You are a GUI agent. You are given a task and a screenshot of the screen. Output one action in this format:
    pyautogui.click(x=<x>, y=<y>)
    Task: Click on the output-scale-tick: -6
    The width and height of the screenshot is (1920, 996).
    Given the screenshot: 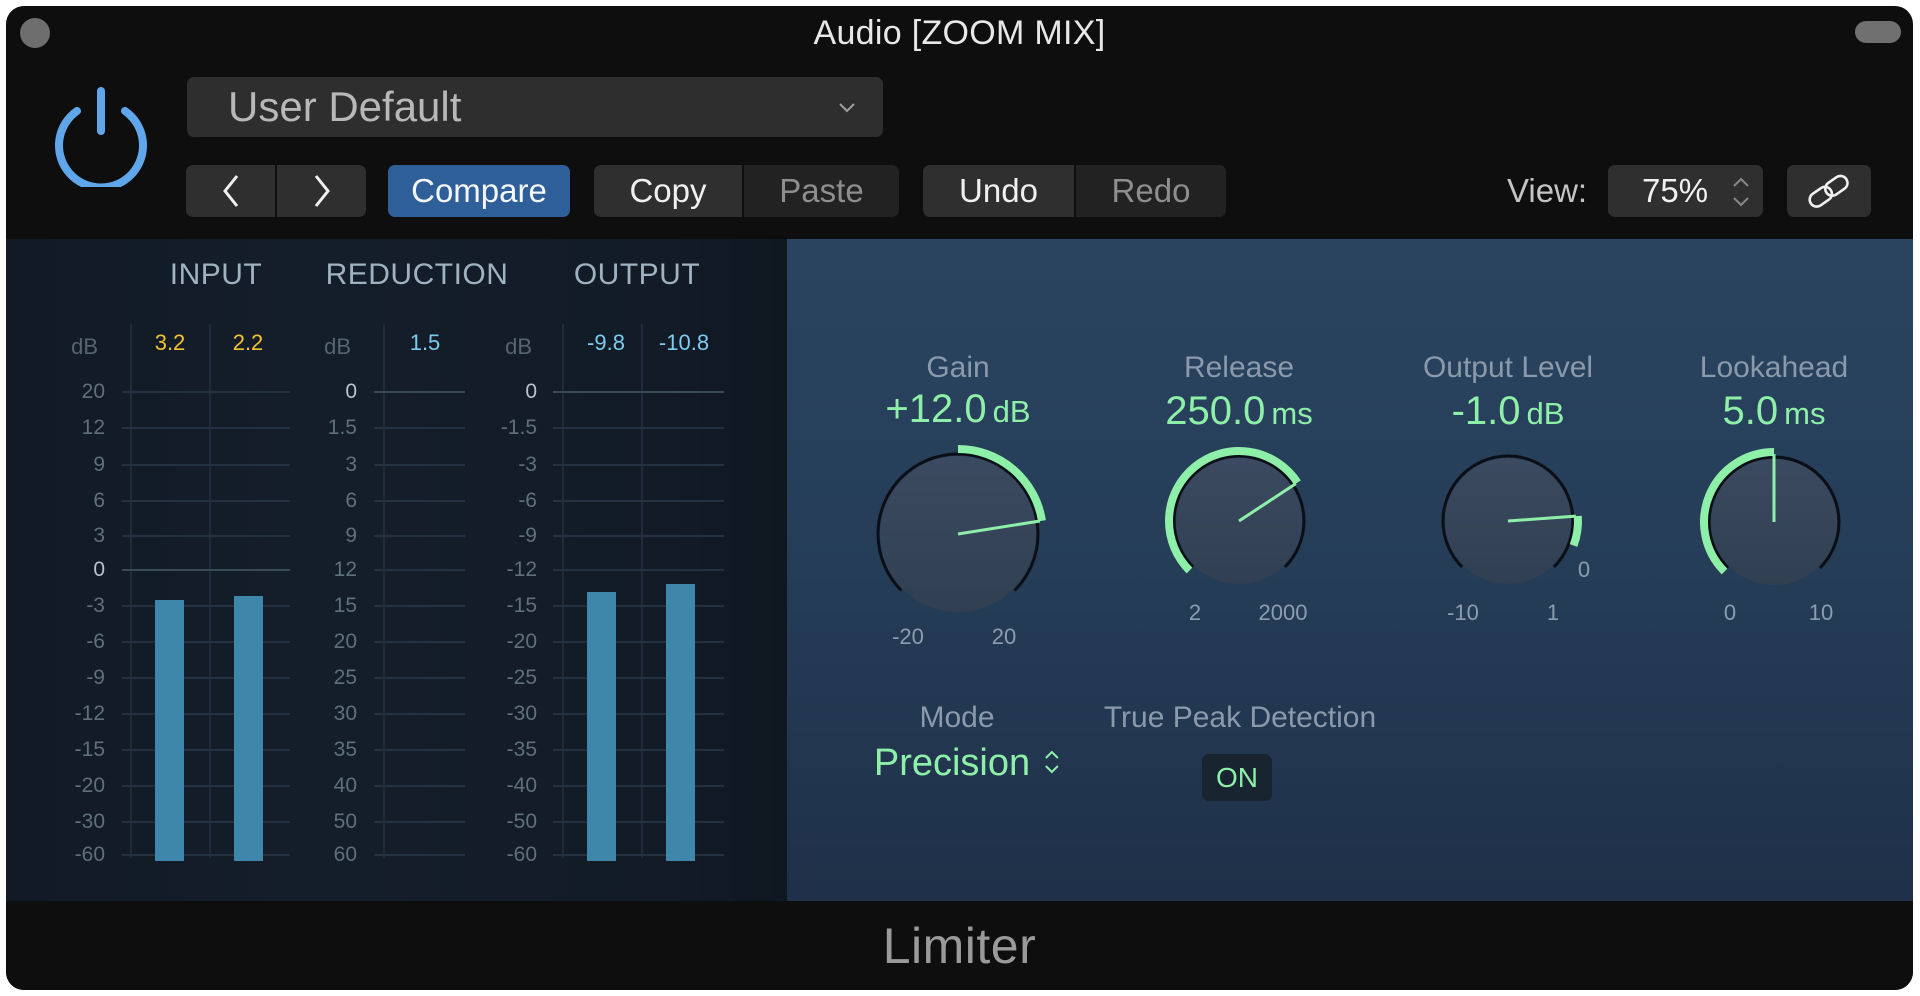 What is the action you would take?
    pyautogui.click(x=527, y=500)
    